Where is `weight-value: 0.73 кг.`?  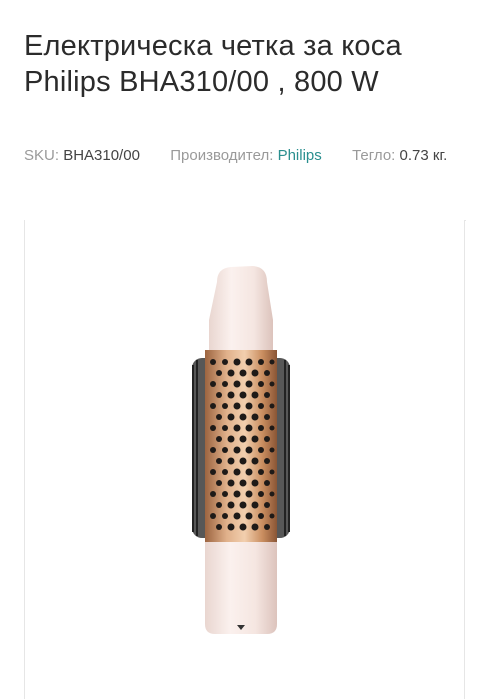
weight-value: 0.73 кг. is located at coordinates (423, 155).